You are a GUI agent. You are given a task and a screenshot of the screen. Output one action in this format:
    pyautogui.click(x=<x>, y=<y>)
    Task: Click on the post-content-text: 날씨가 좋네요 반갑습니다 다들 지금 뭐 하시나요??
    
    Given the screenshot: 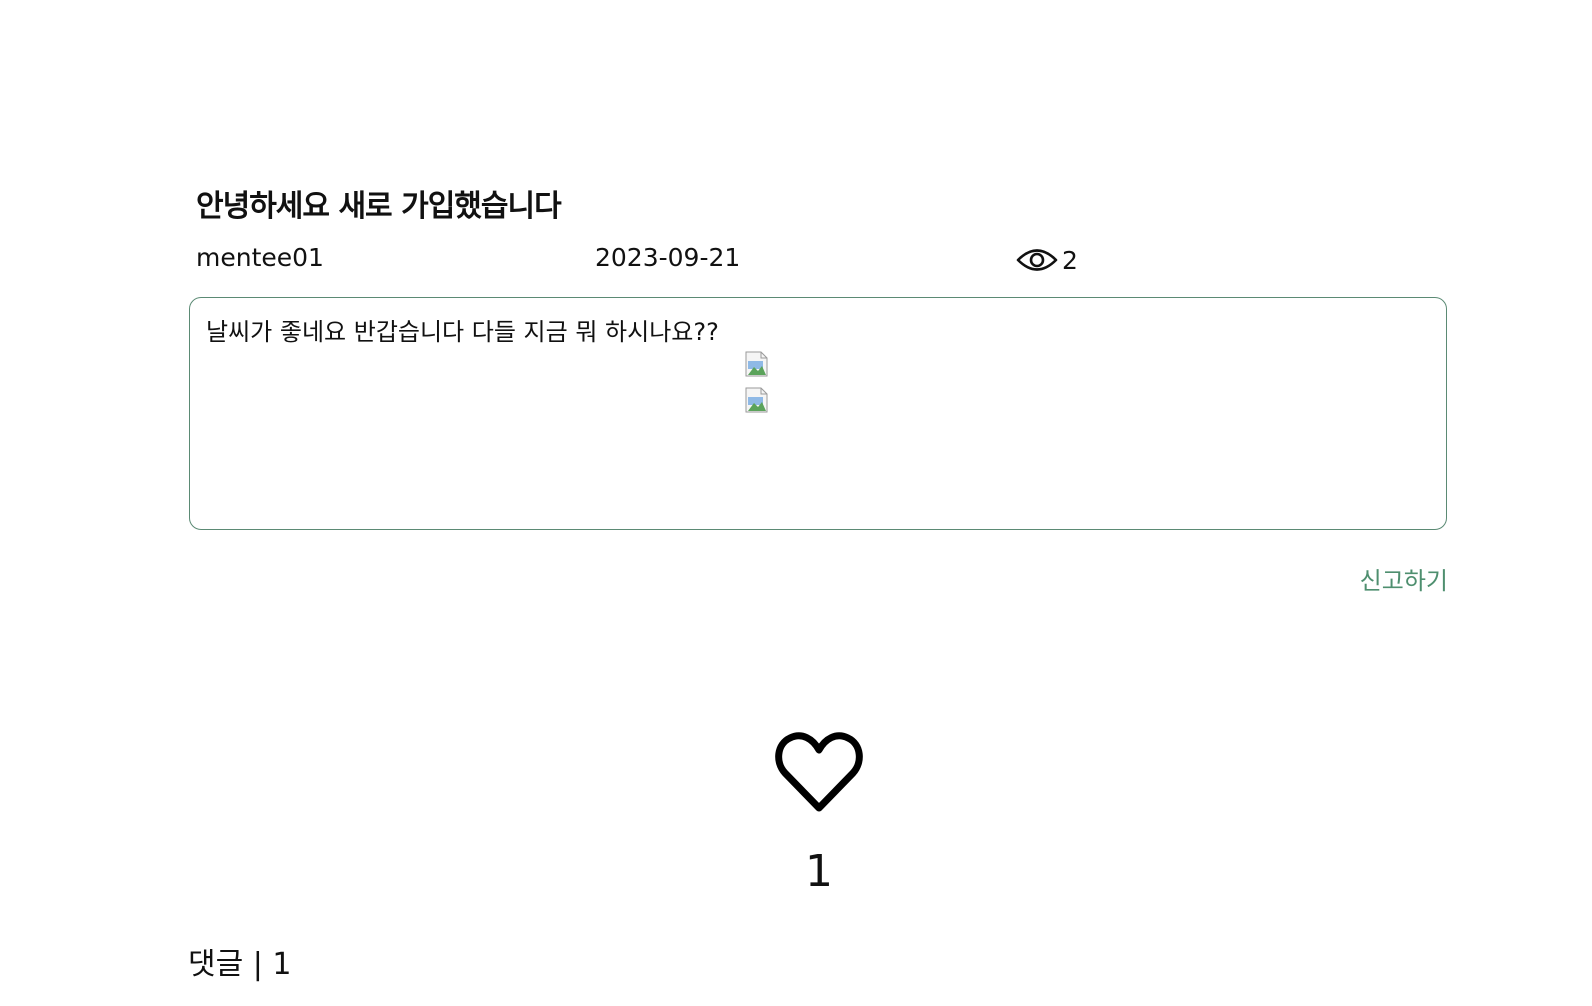 What is the action you would take?
    pyautogui.click(x=462, y=332)
    